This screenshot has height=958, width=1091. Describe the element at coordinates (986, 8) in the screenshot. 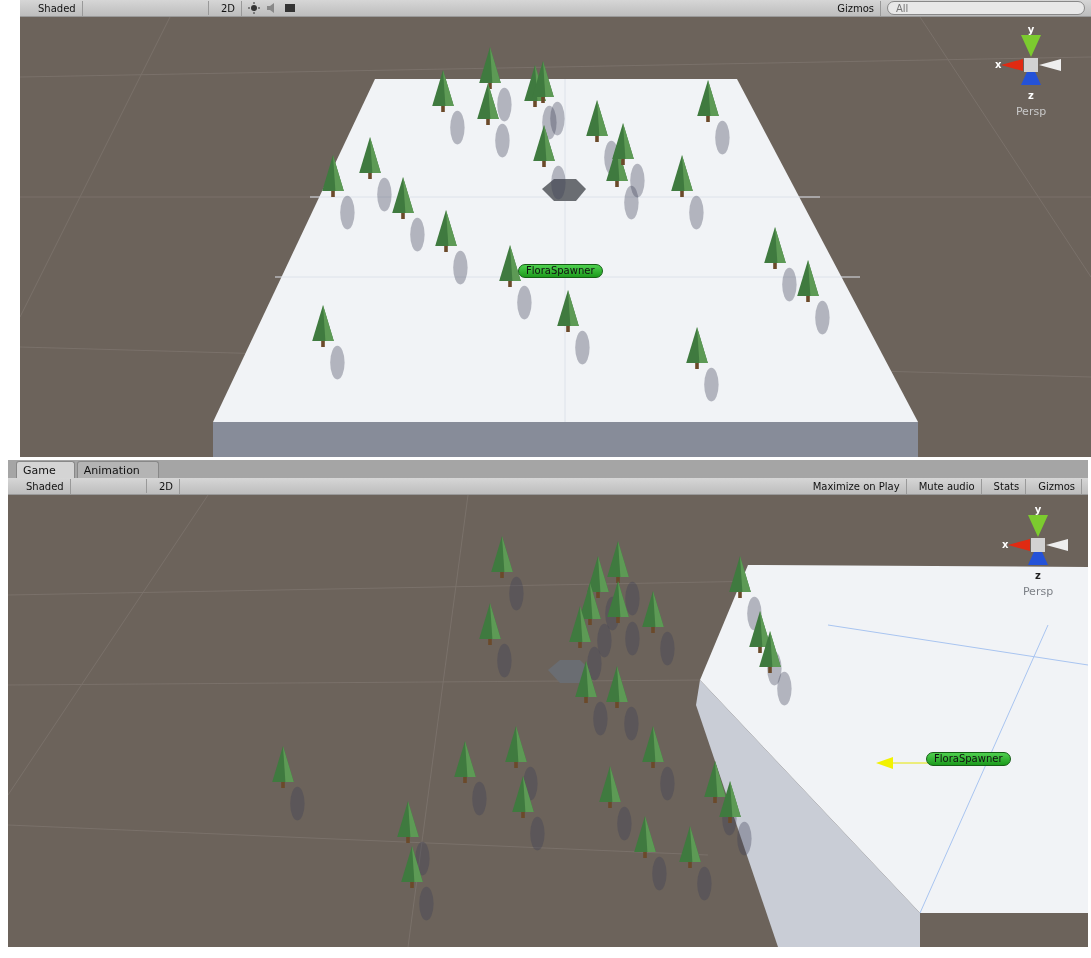

I see `search-field: All` at that location.